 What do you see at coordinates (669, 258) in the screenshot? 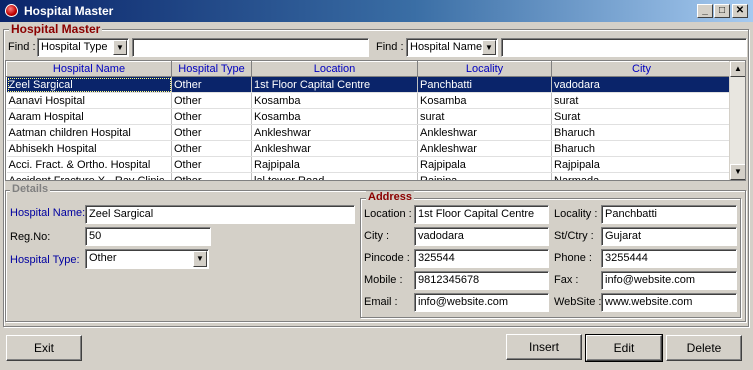
I see `phone-field: 3255444` at bounding box center [669, 258].